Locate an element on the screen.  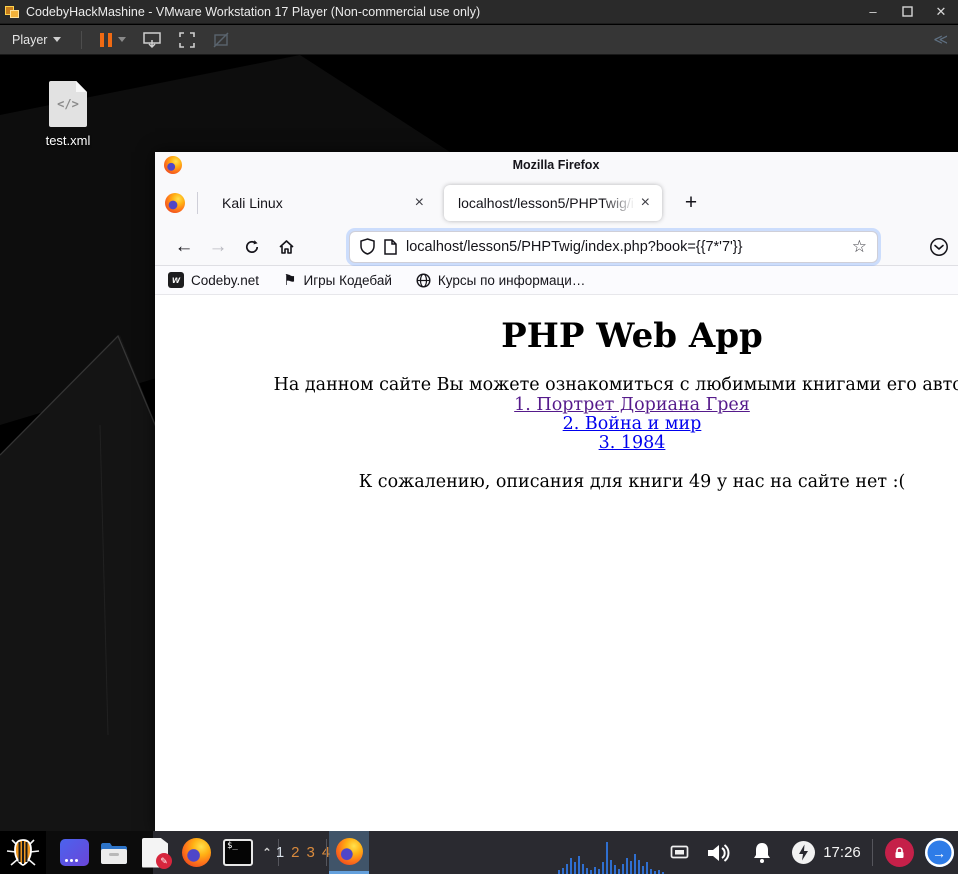
kali-bug-icon is located at coordinates (23, 853).